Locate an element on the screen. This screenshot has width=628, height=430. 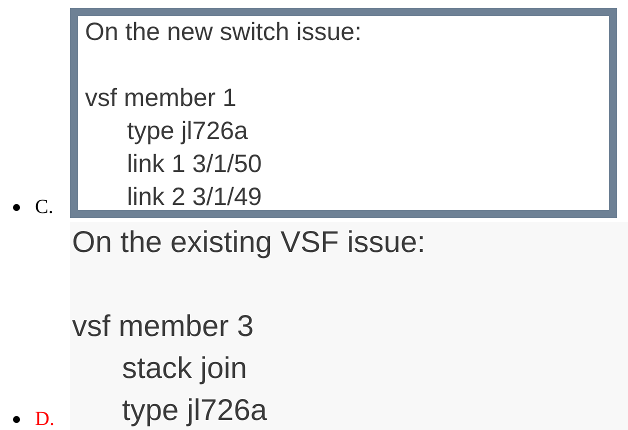
cli-line: vsf member 3 is located at coordinates (163, 327).